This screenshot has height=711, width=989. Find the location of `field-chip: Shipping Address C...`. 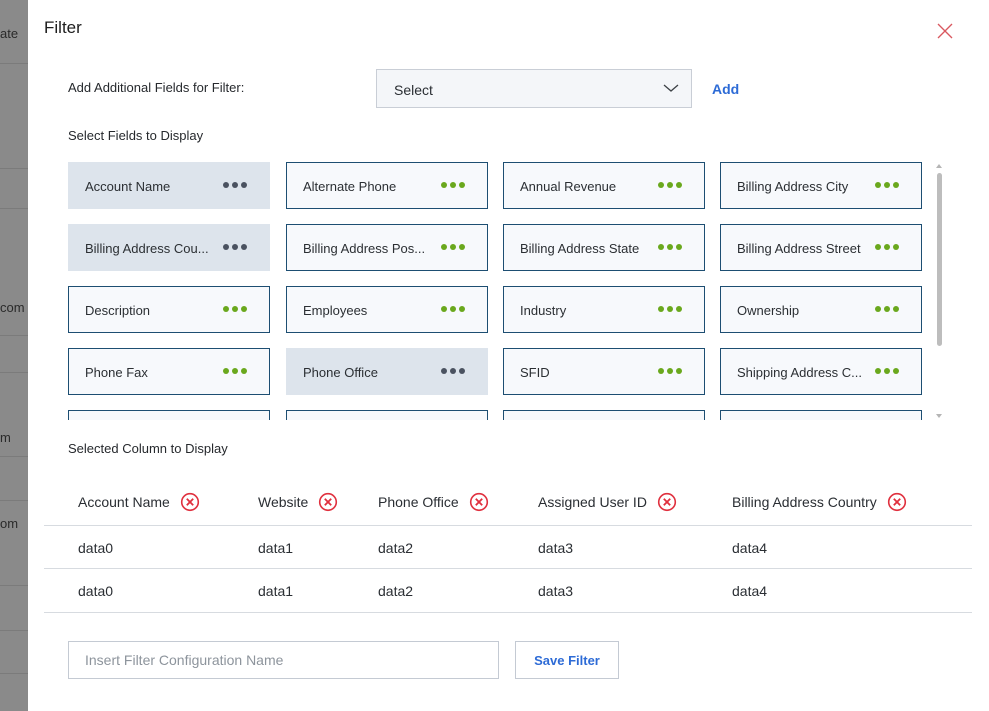

field-chip: Shipping Address C... is located at coordinates (821, 371).